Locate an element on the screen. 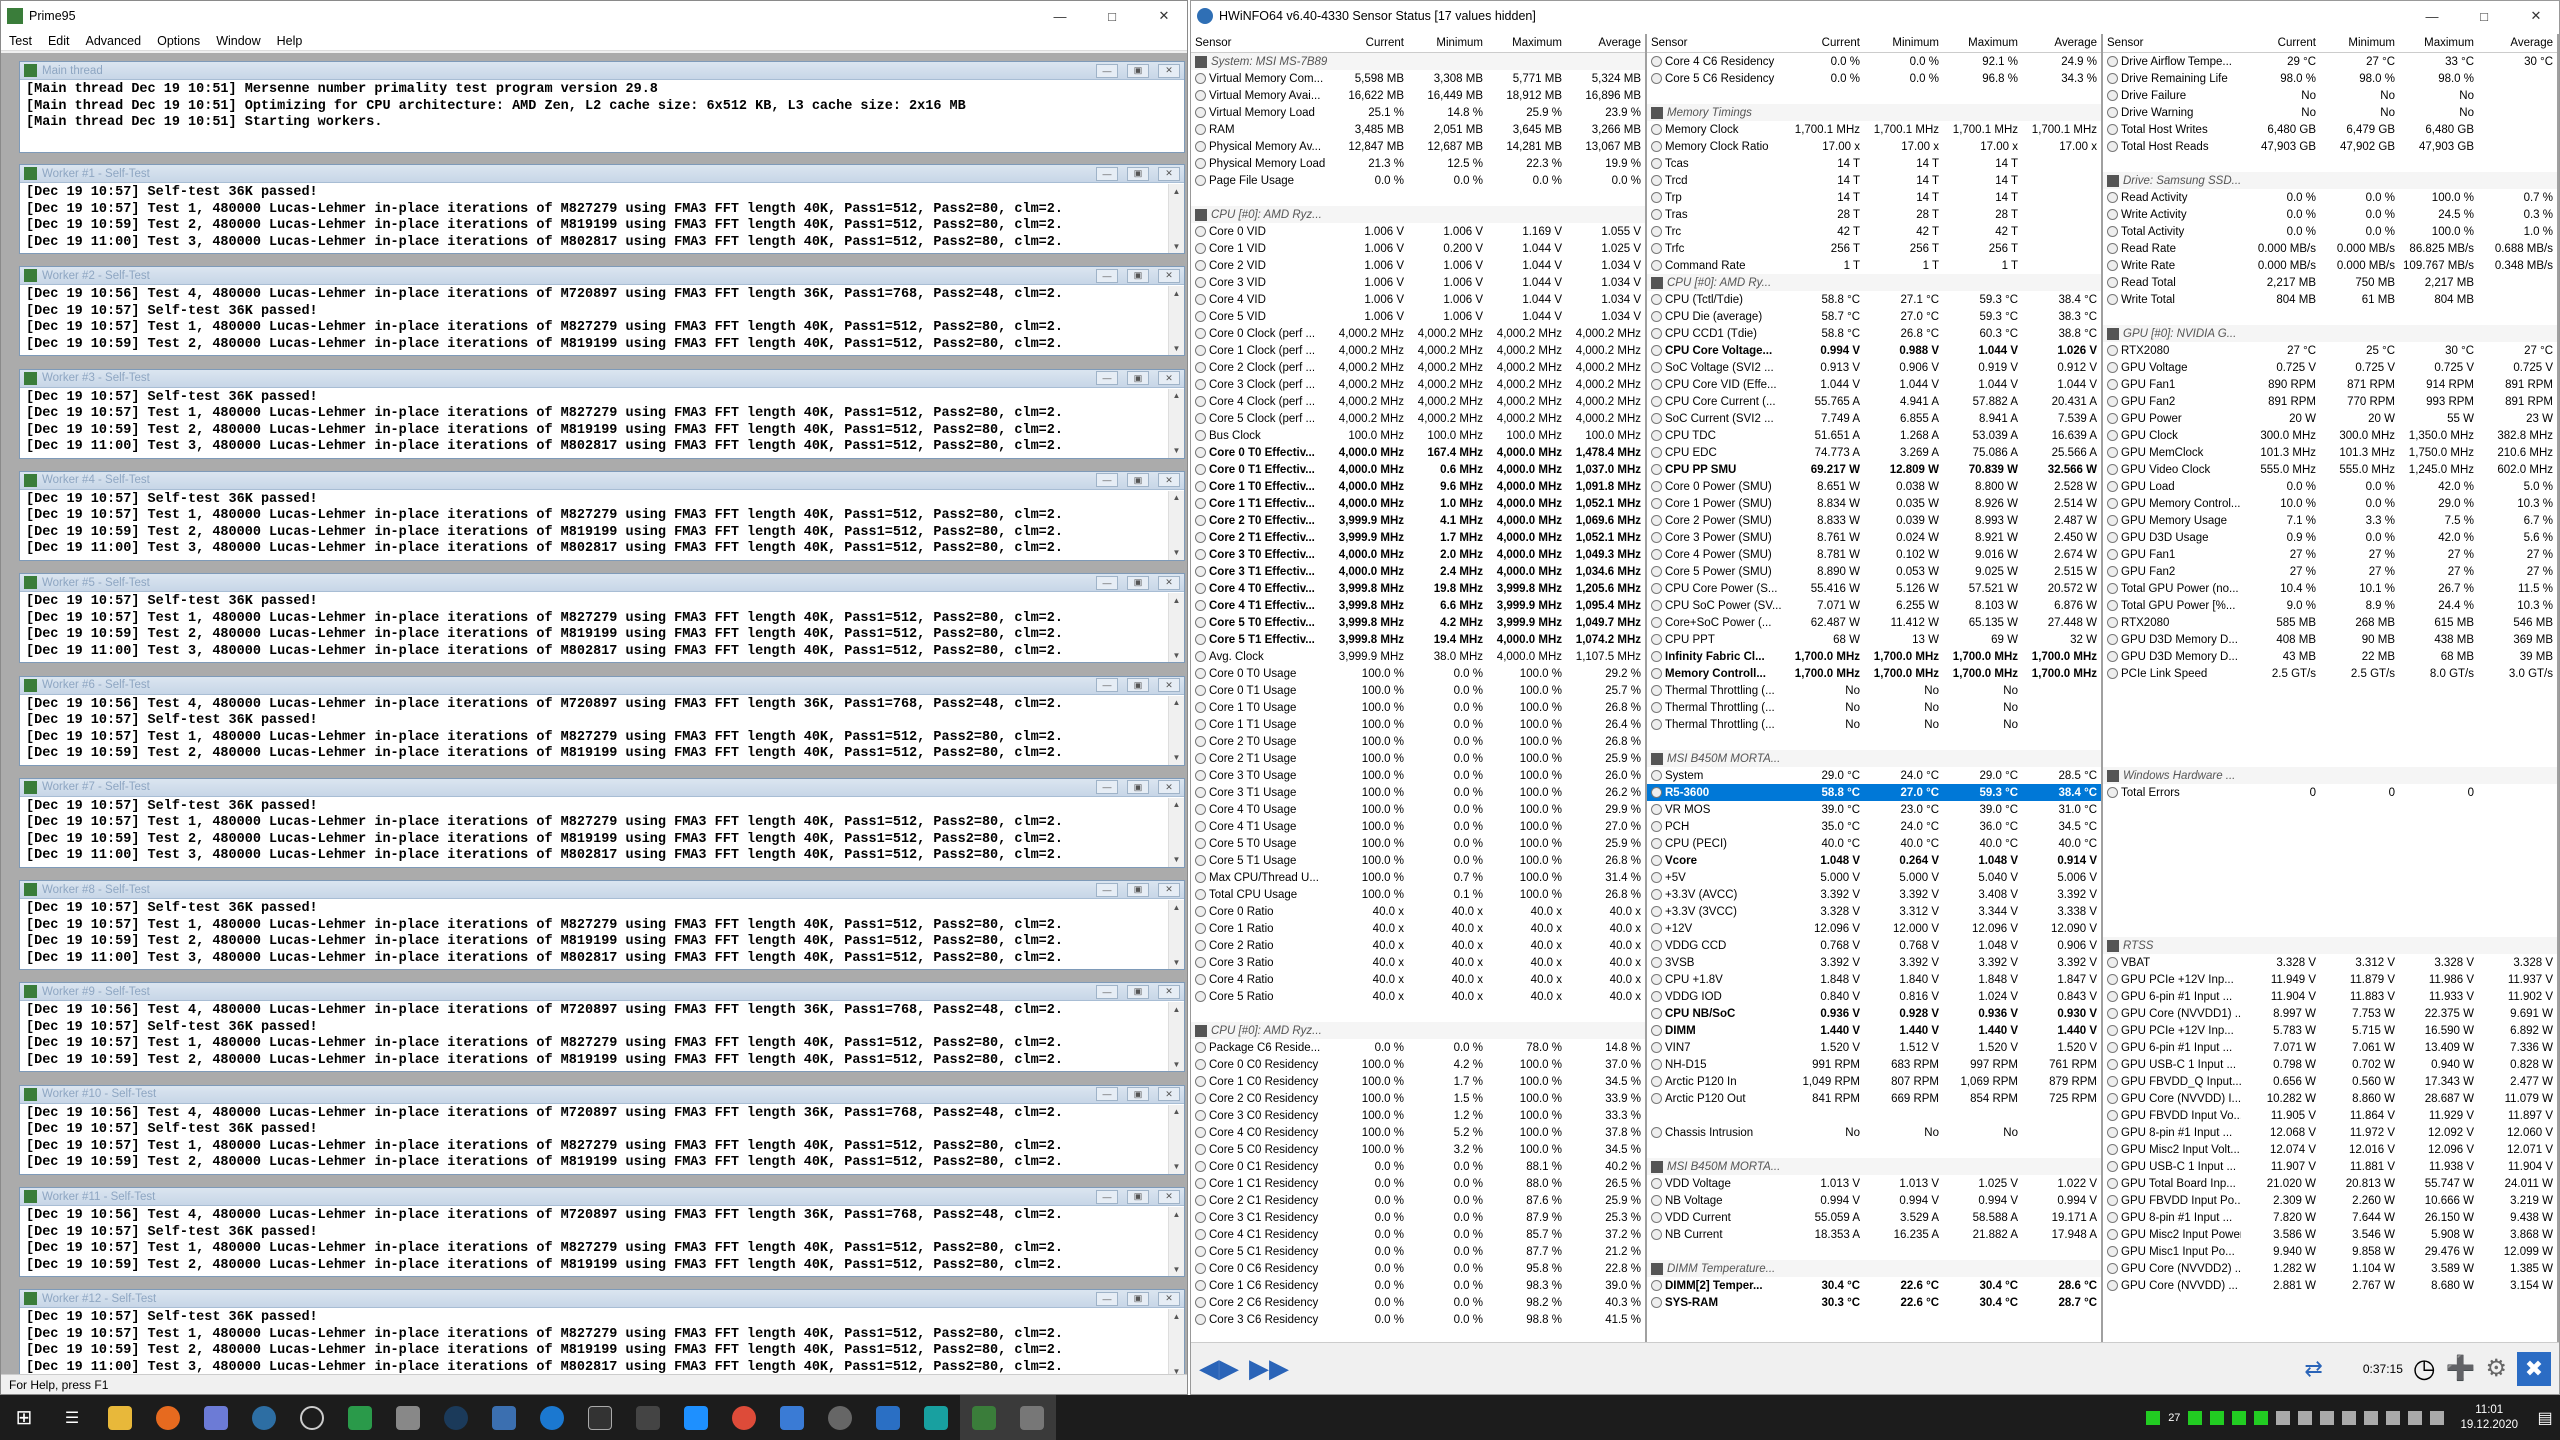  column-sensor: Sensor is located at coordinates (2172, 43).